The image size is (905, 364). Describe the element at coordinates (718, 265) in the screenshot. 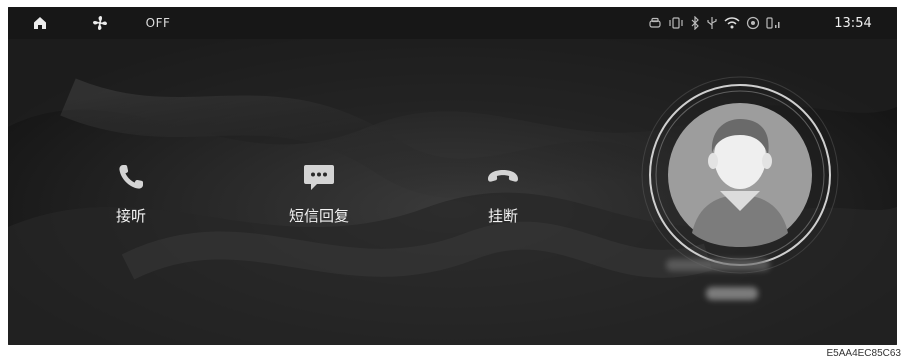

I see `caller-name-blurred` at that location.